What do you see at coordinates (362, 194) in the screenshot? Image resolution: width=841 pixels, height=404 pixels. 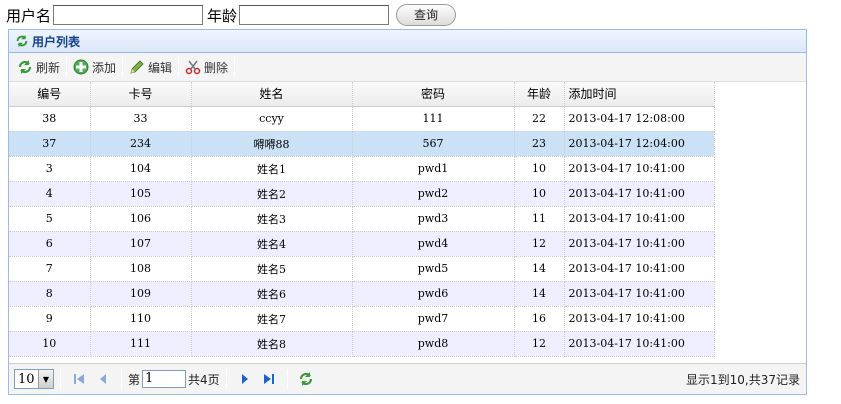 I see `table-row: 4 105 姓名2 pwd2 10 2013-04-17 10:41:00` at bounding box center [362, 194].